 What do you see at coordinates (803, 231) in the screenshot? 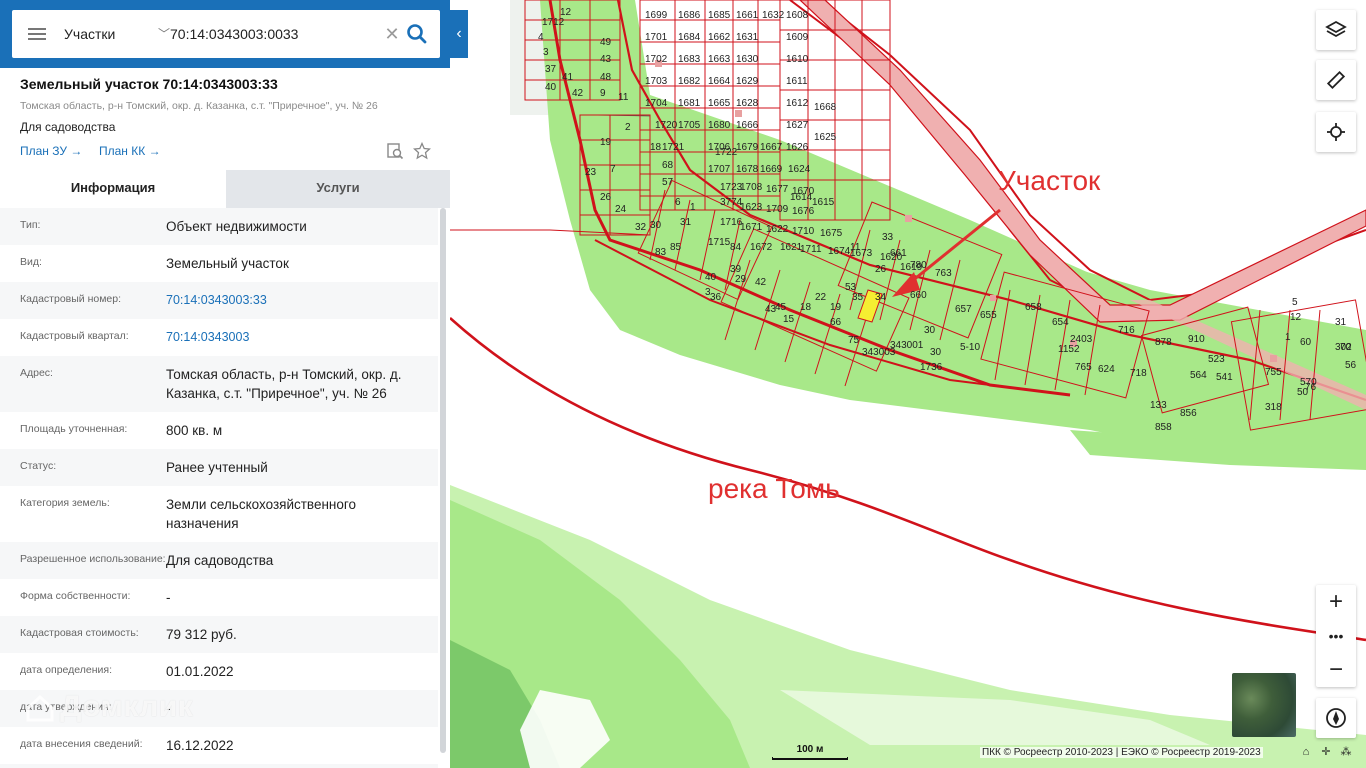
I see `parcel-number-label: 1710` at bounding box center [803, 231].